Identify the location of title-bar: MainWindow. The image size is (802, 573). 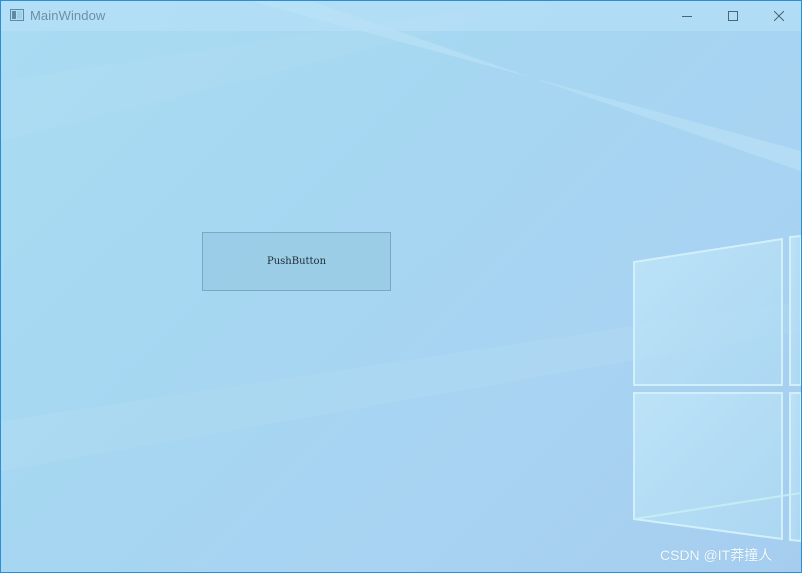
(401, 16).